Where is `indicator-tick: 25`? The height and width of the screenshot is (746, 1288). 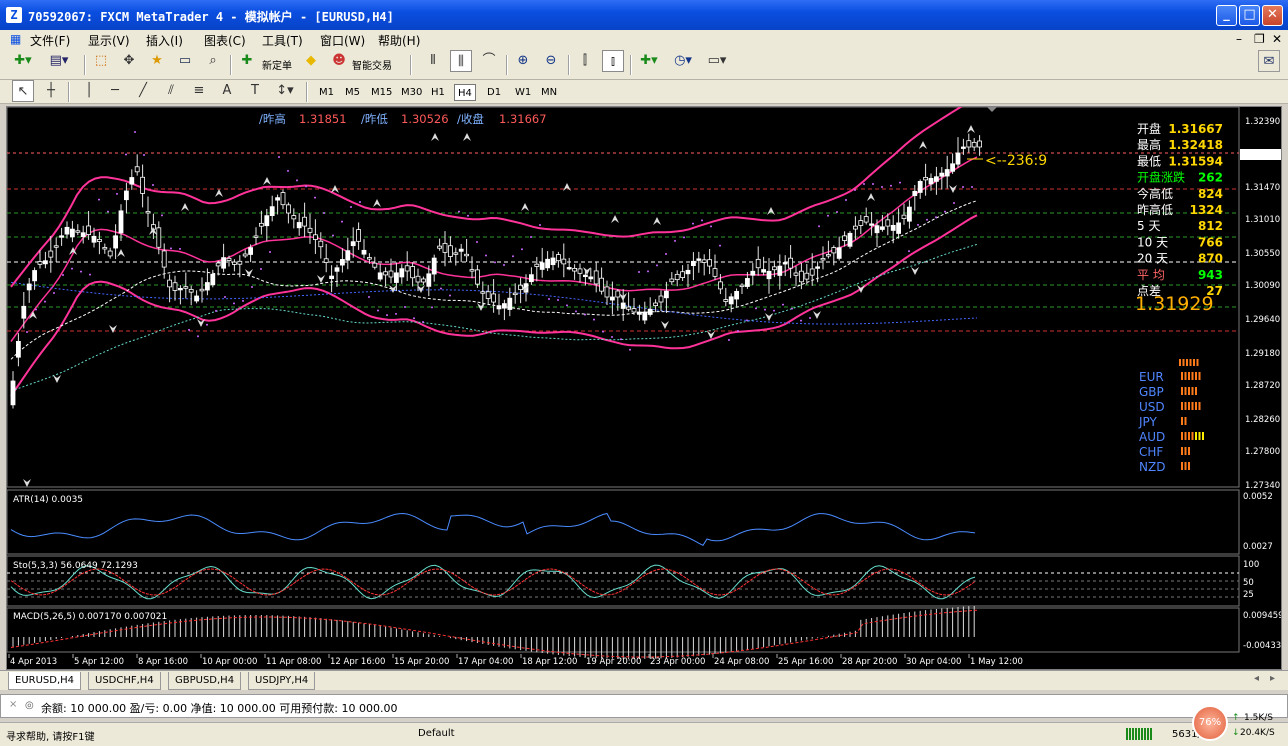 indicator-tick: 25 is located at coordinates (1248, 595).